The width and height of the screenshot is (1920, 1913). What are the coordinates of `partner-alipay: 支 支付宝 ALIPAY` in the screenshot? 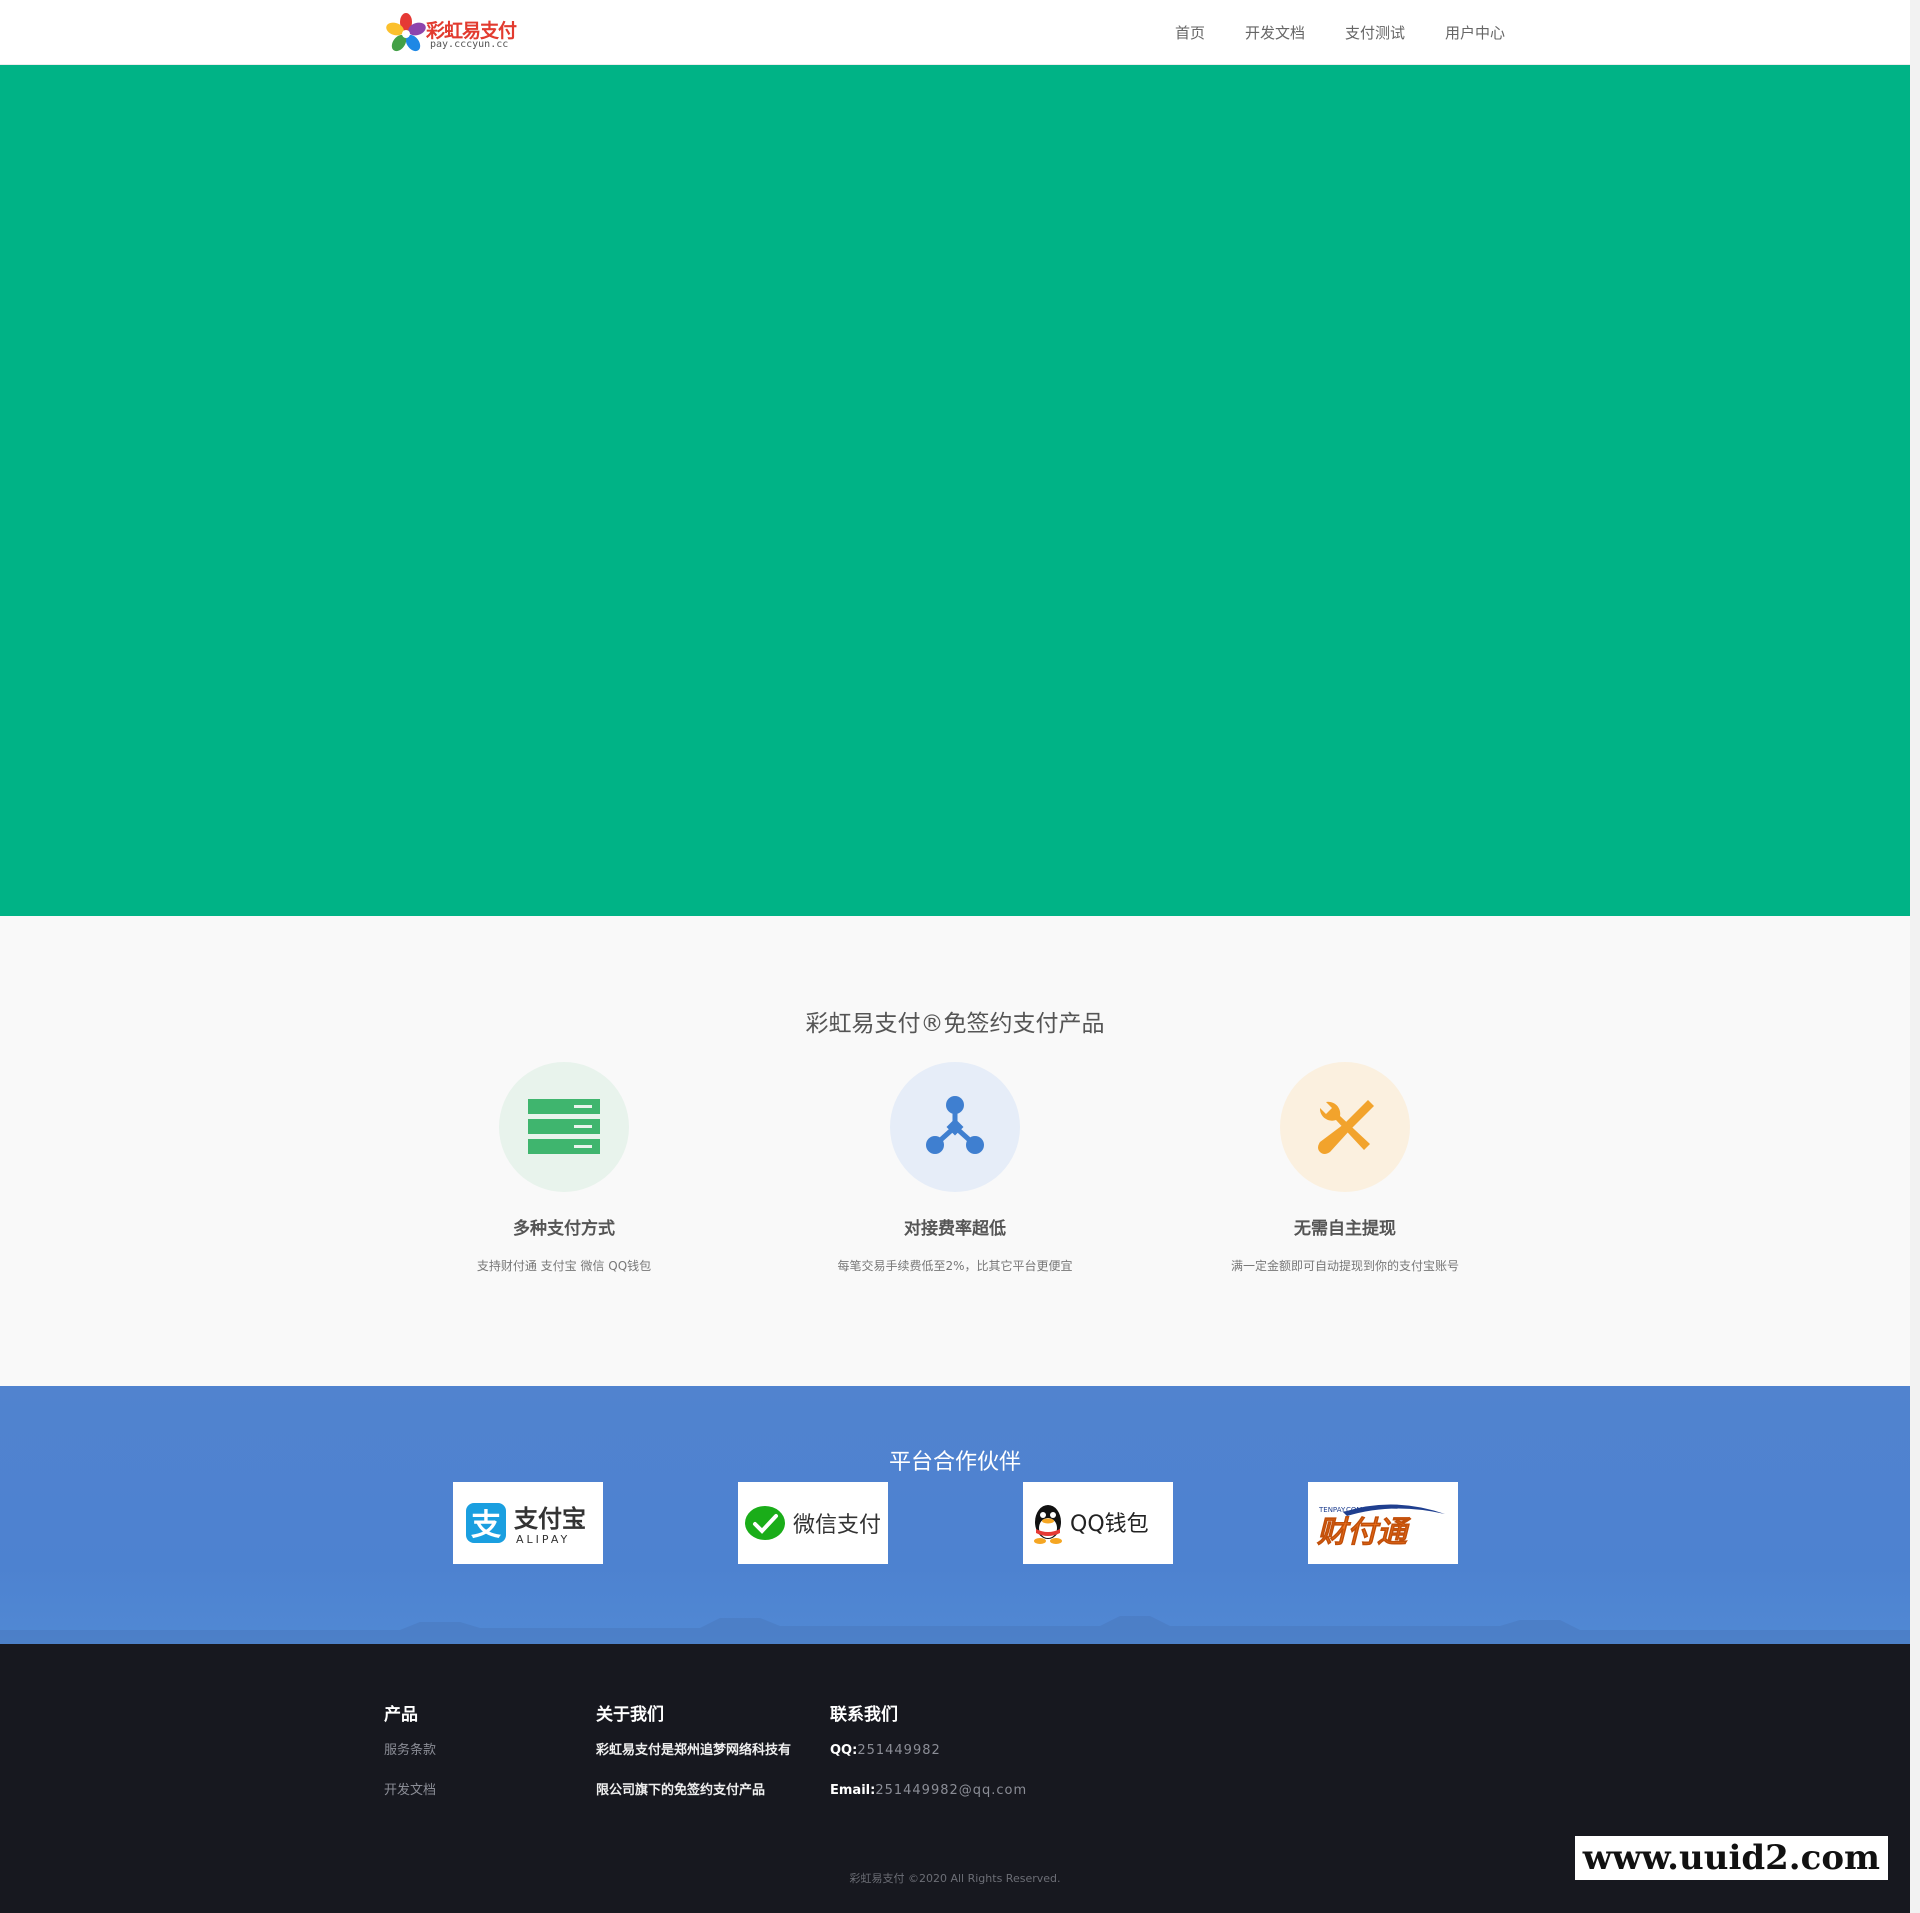 It's located at (528, 1523).